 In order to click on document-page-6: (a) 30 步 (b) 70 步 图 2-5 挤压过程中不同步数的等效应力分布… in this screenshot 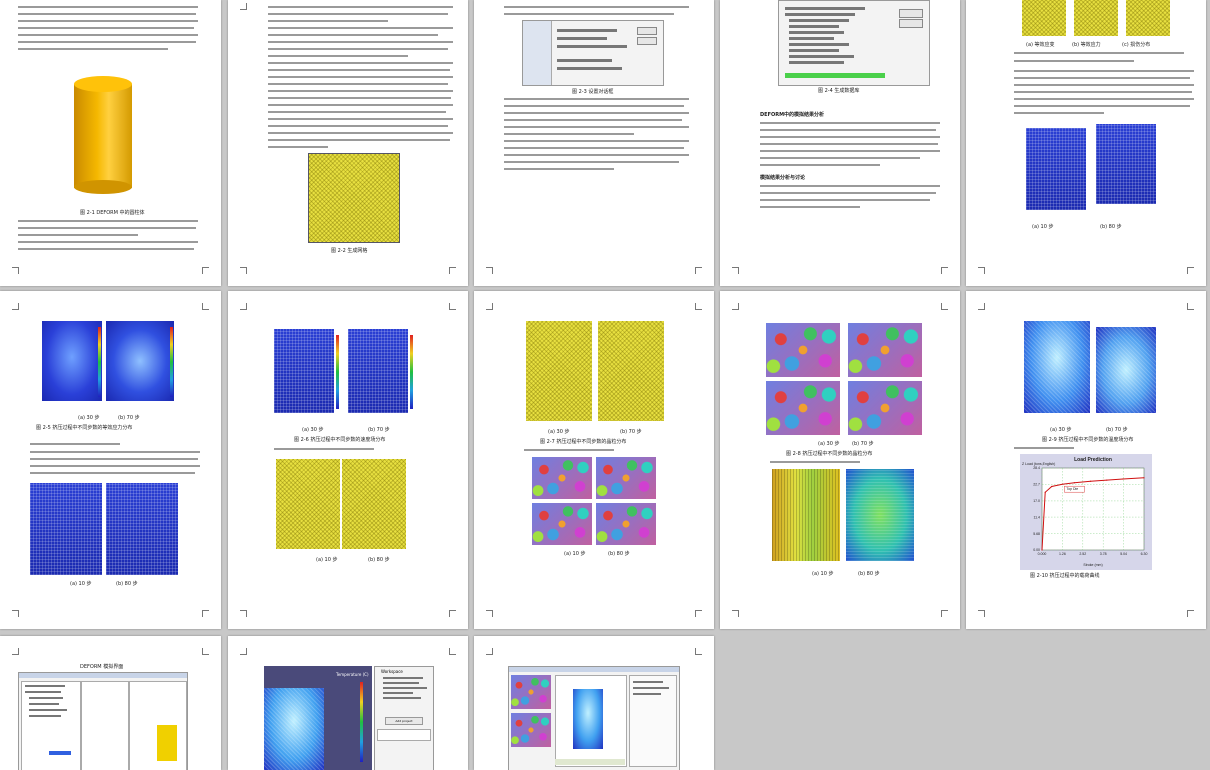, I will do `click(110, 460)`.